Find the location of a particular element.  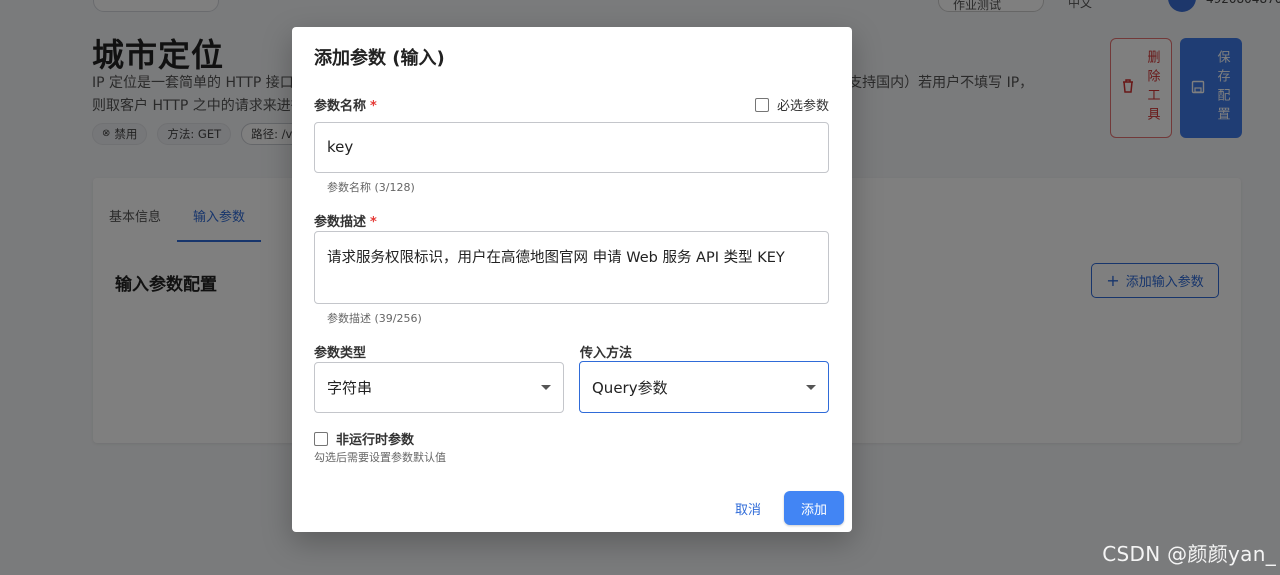

param-name-helper: 参数名称 (3/128) is located at coordinates (371, 187).